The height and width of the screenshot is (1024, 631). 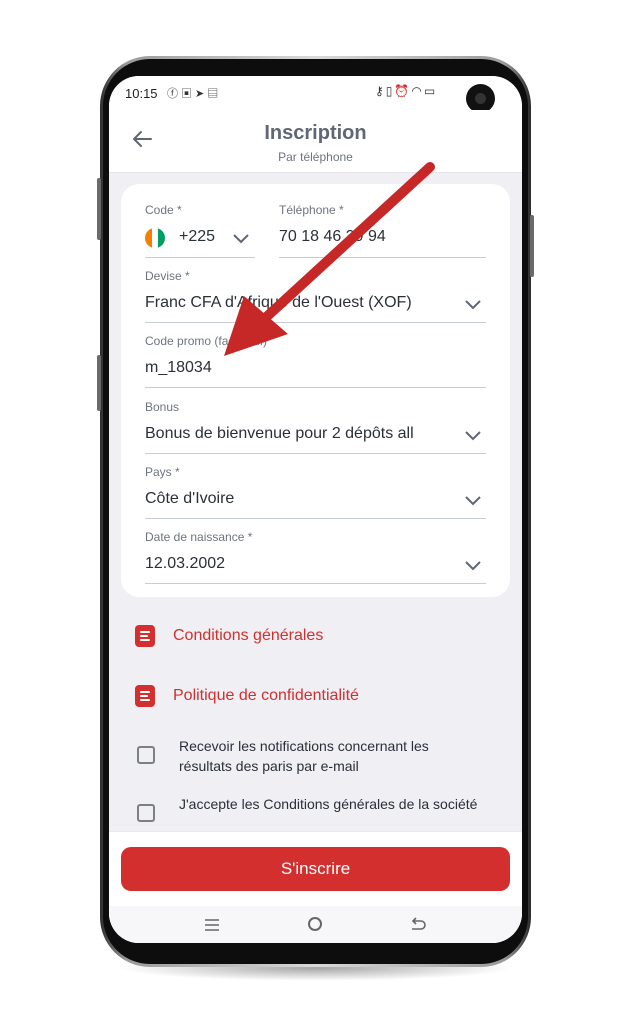 I want to click on register-button: S'inscrire, so click(x=315, y=869).